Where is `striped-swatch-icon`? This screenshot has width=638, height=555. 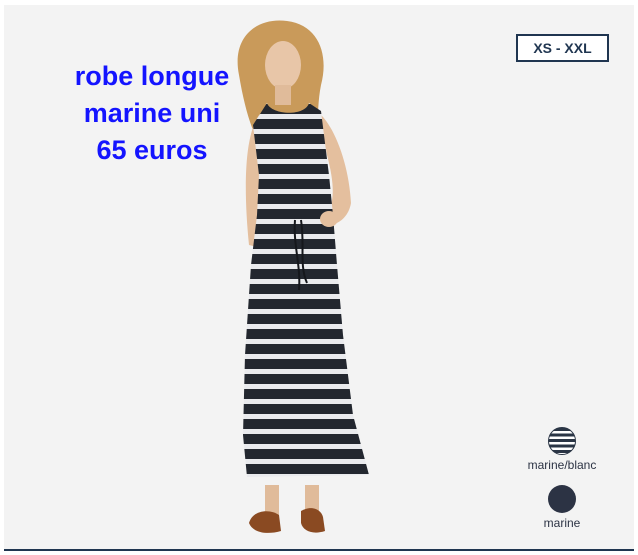
striped-swatch-icon is located at coordinates (562, 441).